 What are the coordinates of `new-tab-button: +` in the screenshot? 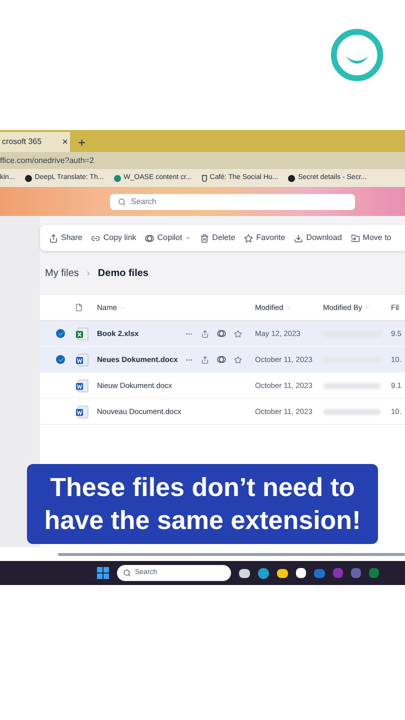 It's located at (82, 142).